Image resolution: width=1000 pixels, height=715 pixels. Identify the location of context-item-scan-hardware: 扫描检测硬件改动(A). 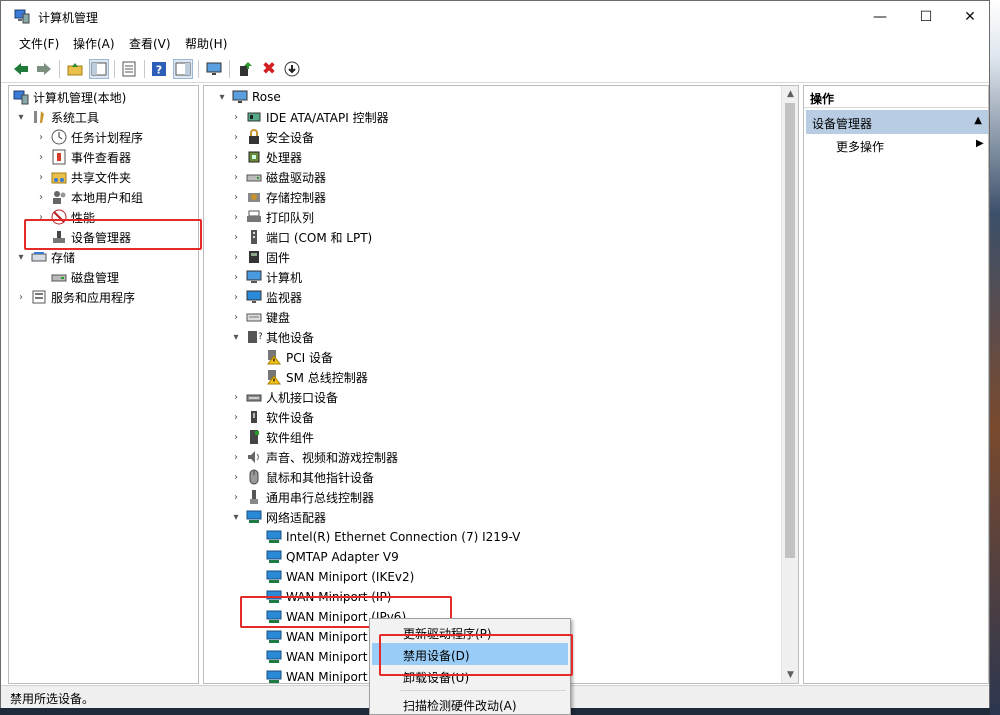
(470, 704).